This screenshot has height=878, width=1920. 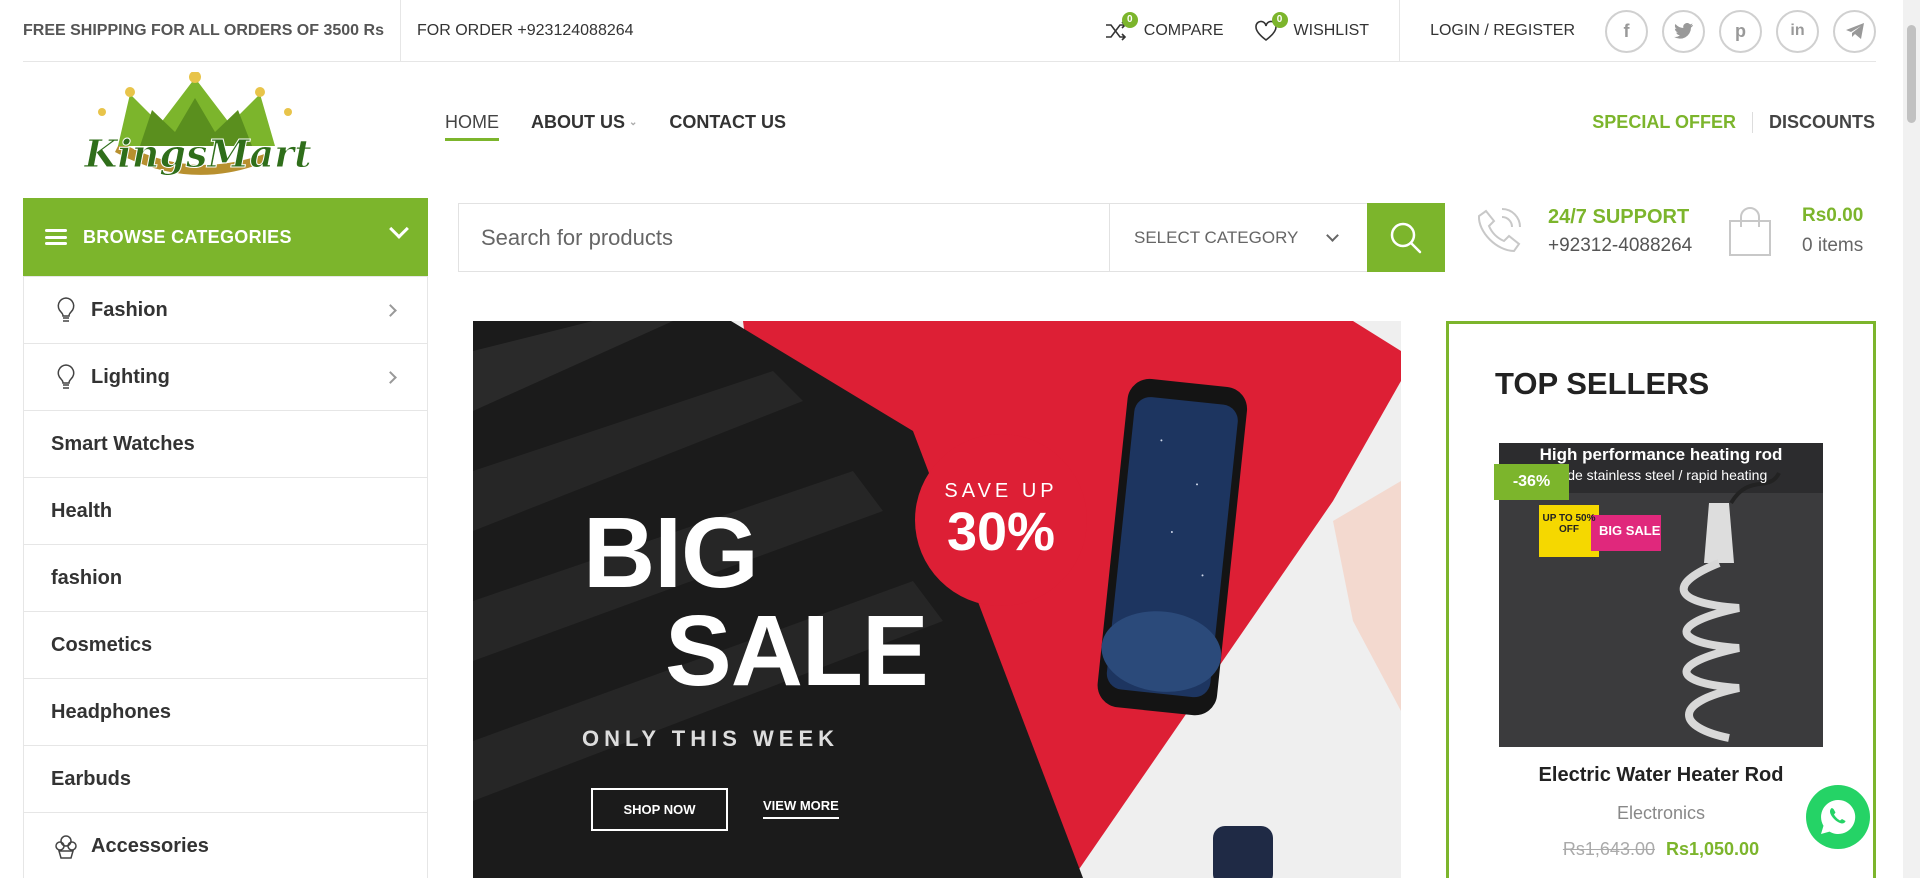 I want to click on category-accessories: Accessories, so click(x=225, y=845).